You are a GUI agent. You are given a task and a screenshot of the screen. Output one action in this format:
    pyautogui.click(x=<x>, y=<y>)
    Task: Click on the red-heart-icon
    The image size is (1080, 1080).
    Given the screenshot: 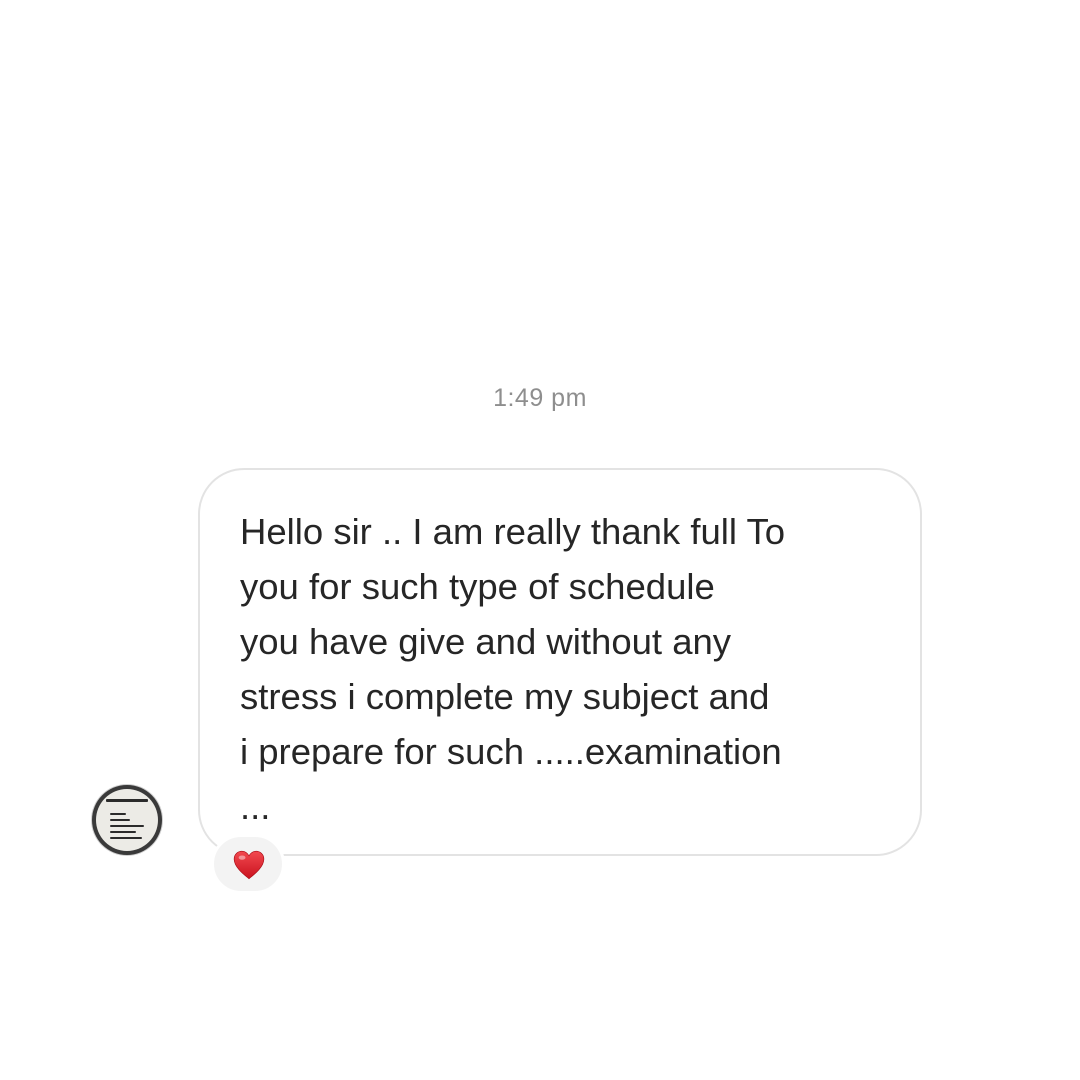 What is the action you would take?
    pyautogui.click(x=249, y=865)
    